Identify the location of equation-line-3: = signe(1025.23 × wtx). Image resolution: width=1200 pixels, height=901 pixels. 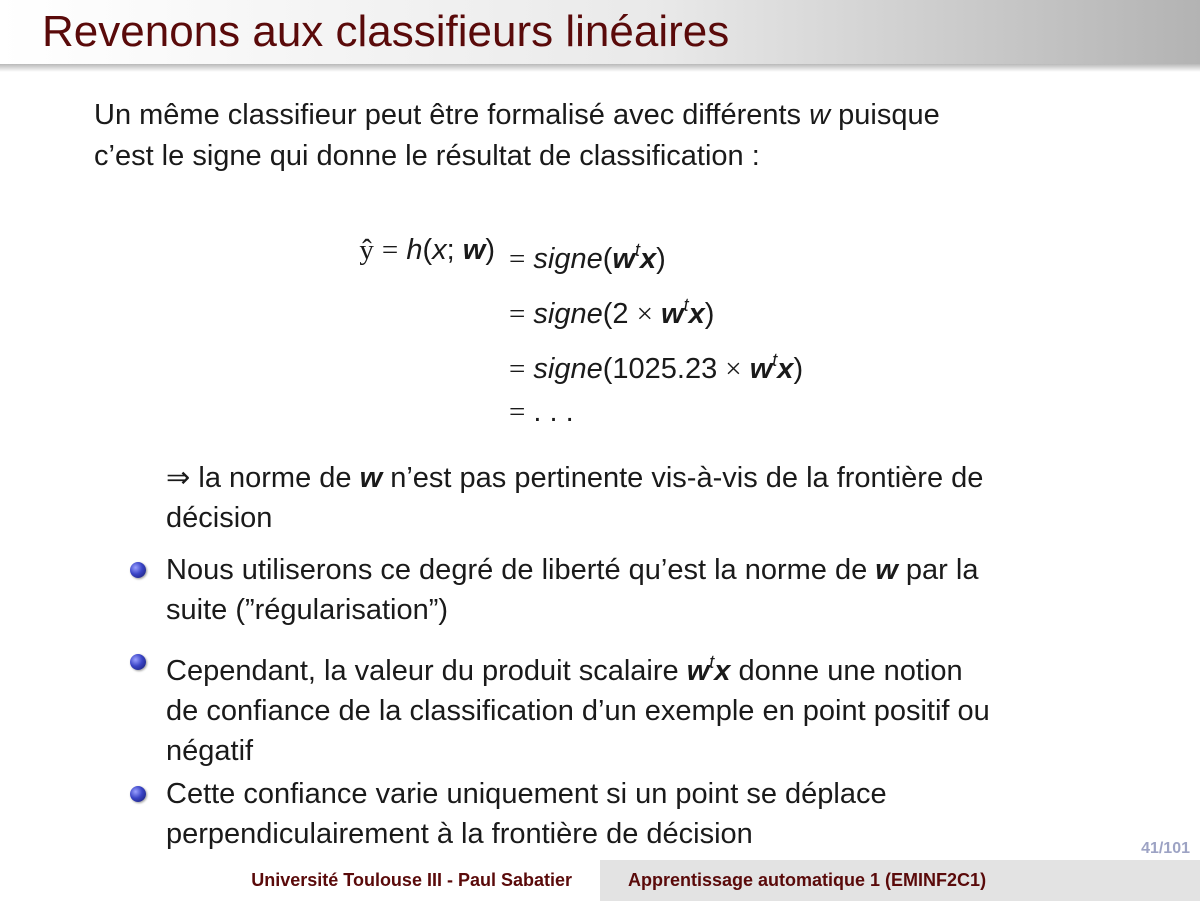
(656, 367).